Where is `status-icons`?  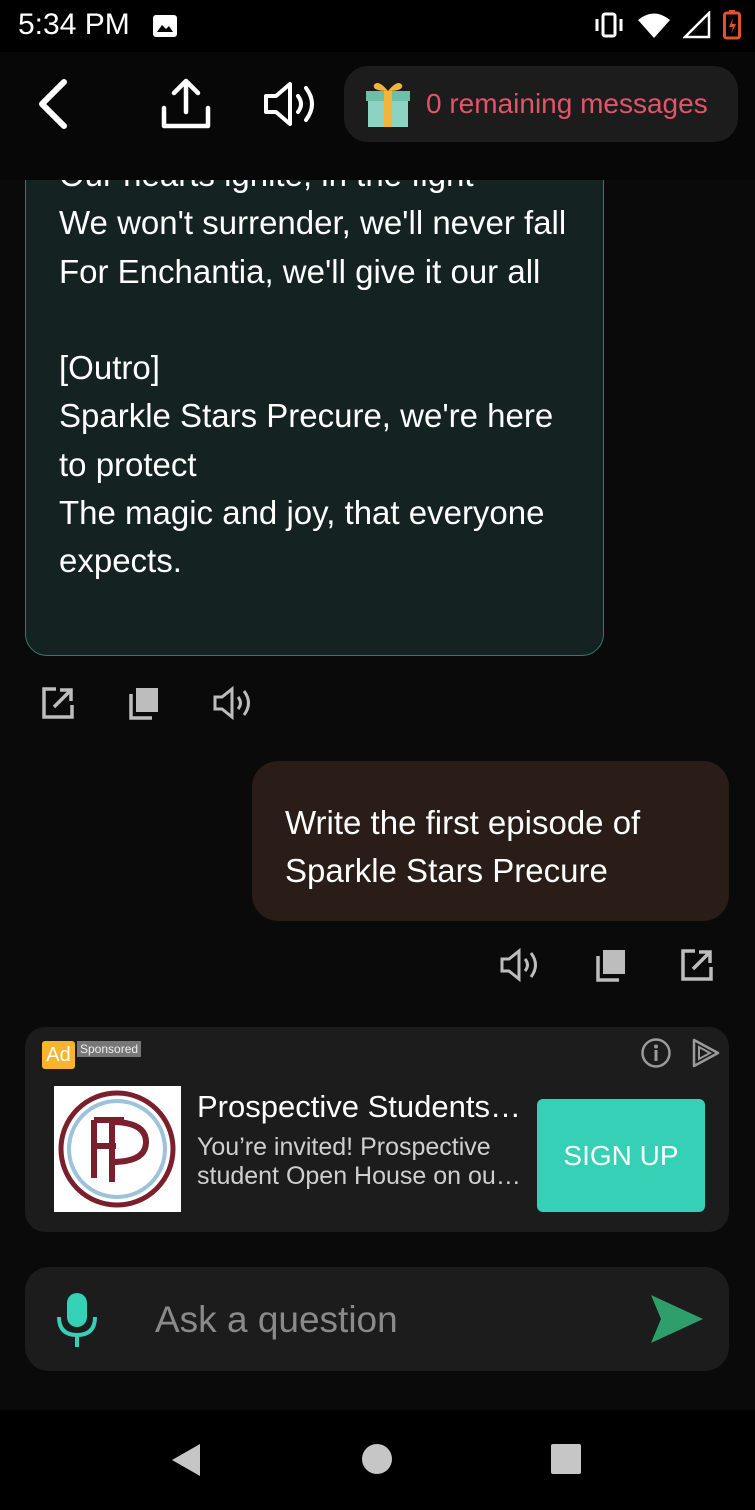 status-icons is located at coordinates (667, 25).